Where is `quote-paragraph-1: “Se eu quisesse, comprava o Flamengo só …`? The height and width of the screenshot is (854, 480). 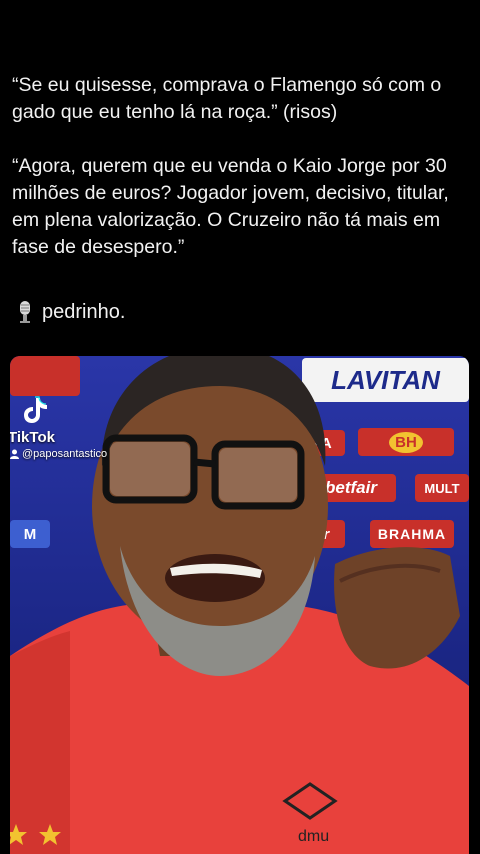
quote-paragraph-1: “Se eu quisesse, comprava o Flamengo só … is located at coordinates (227, 98).